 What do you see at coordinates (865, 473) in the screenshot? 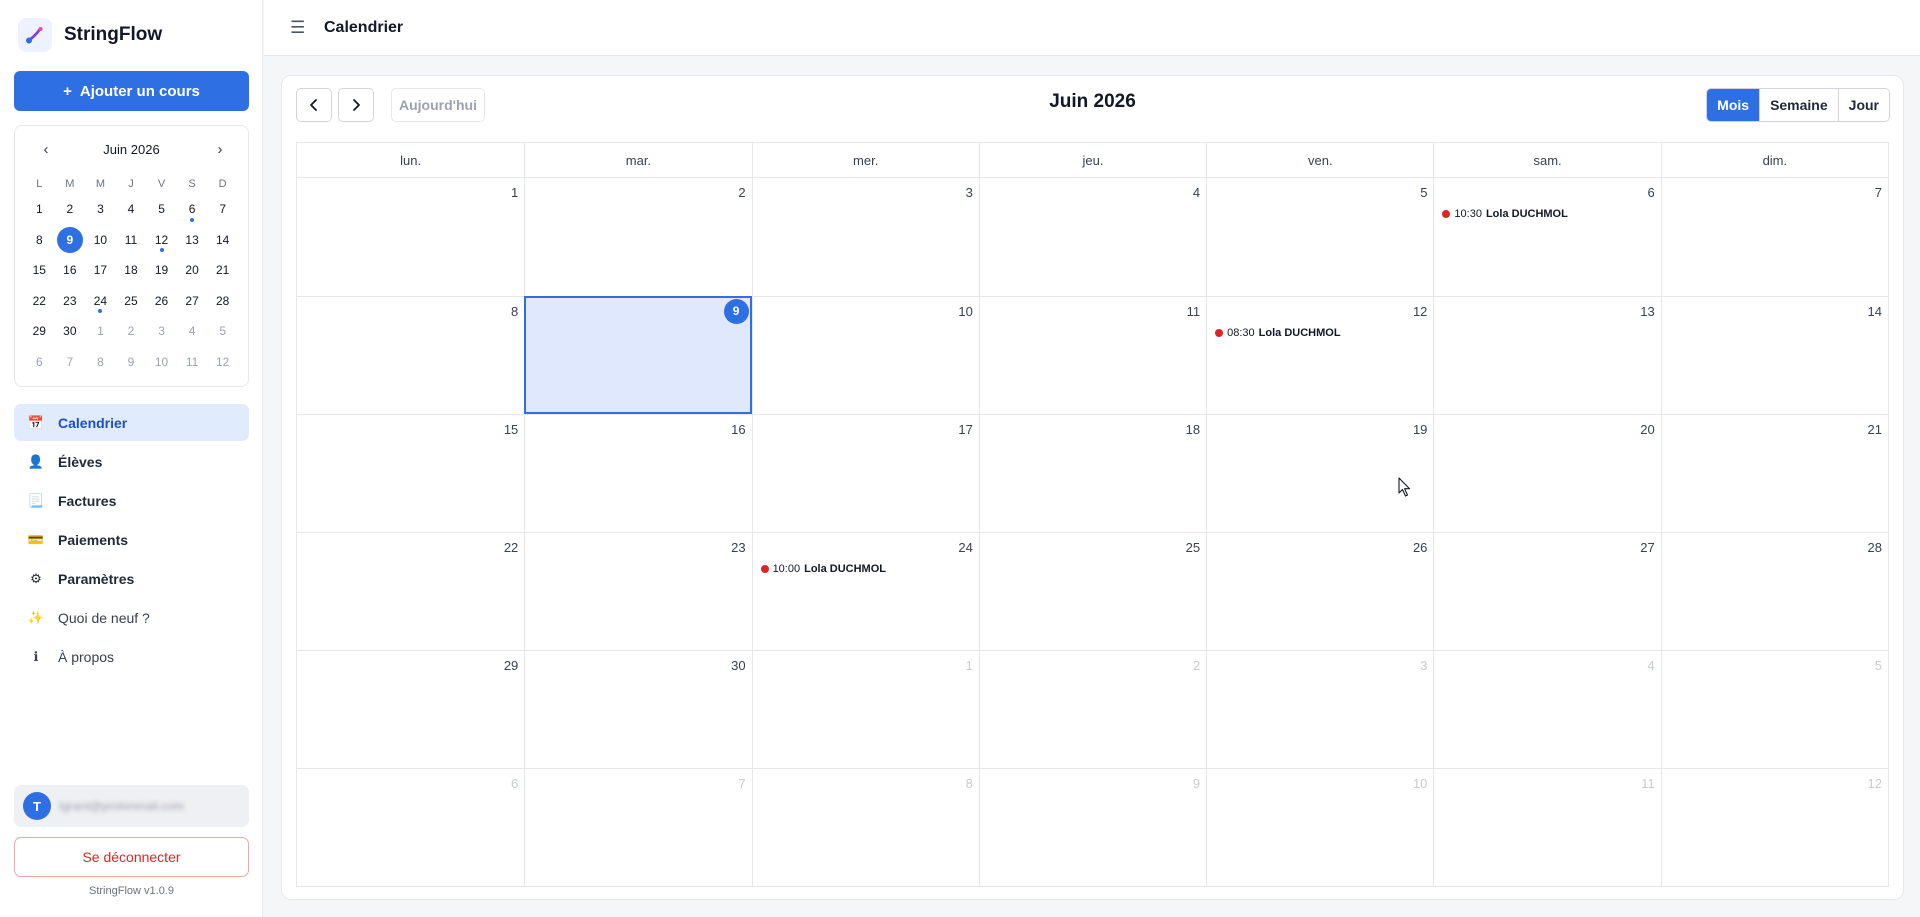
I see `day-cell: 17` at bounding box center [865, 473].